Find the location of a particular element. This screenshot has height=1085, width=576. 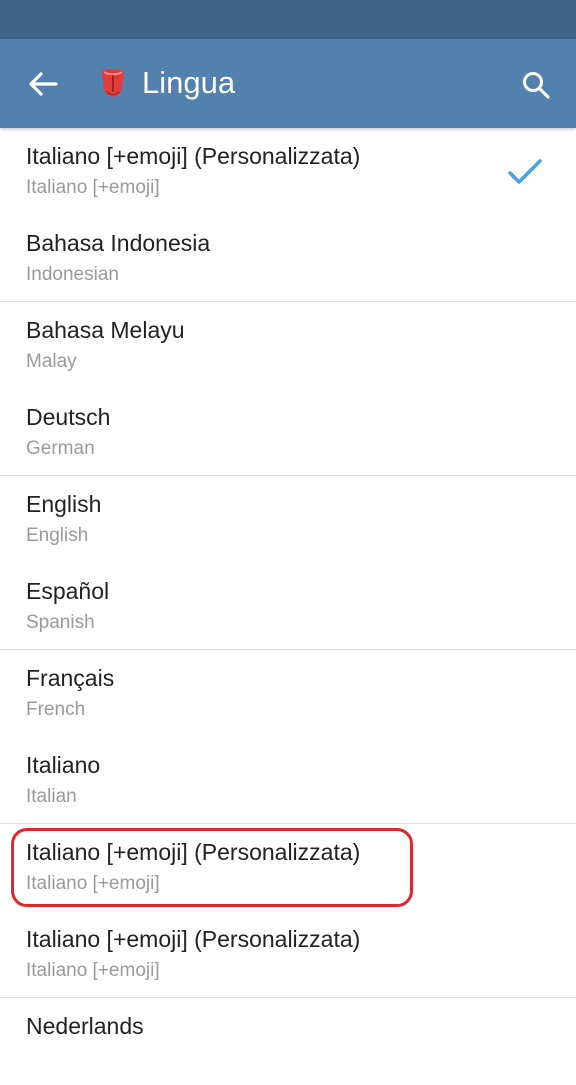

language-name: English is located at coordinates (64, 504).